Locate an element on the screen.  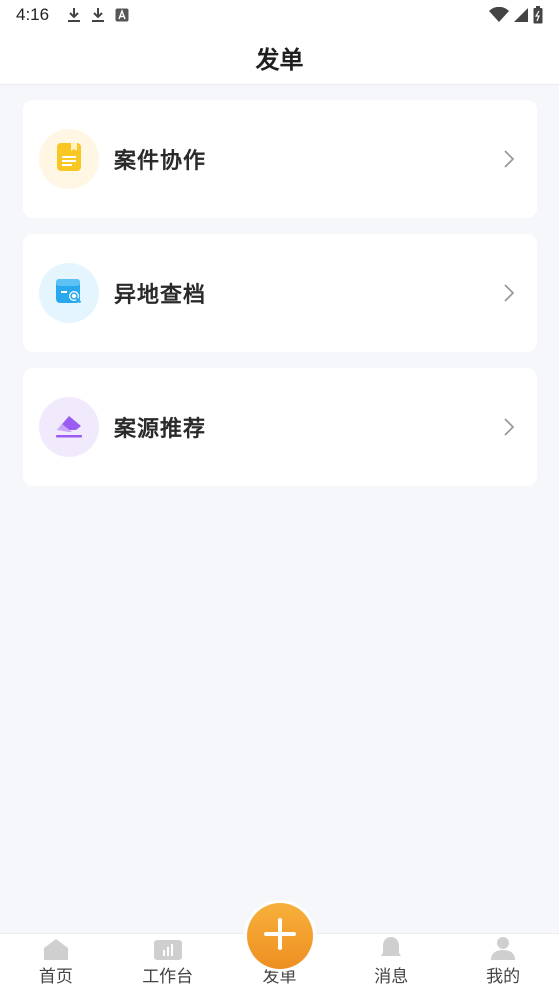
menu-item-case-source-recommendation: 案源推荐 is located at coordinates (280, 427).